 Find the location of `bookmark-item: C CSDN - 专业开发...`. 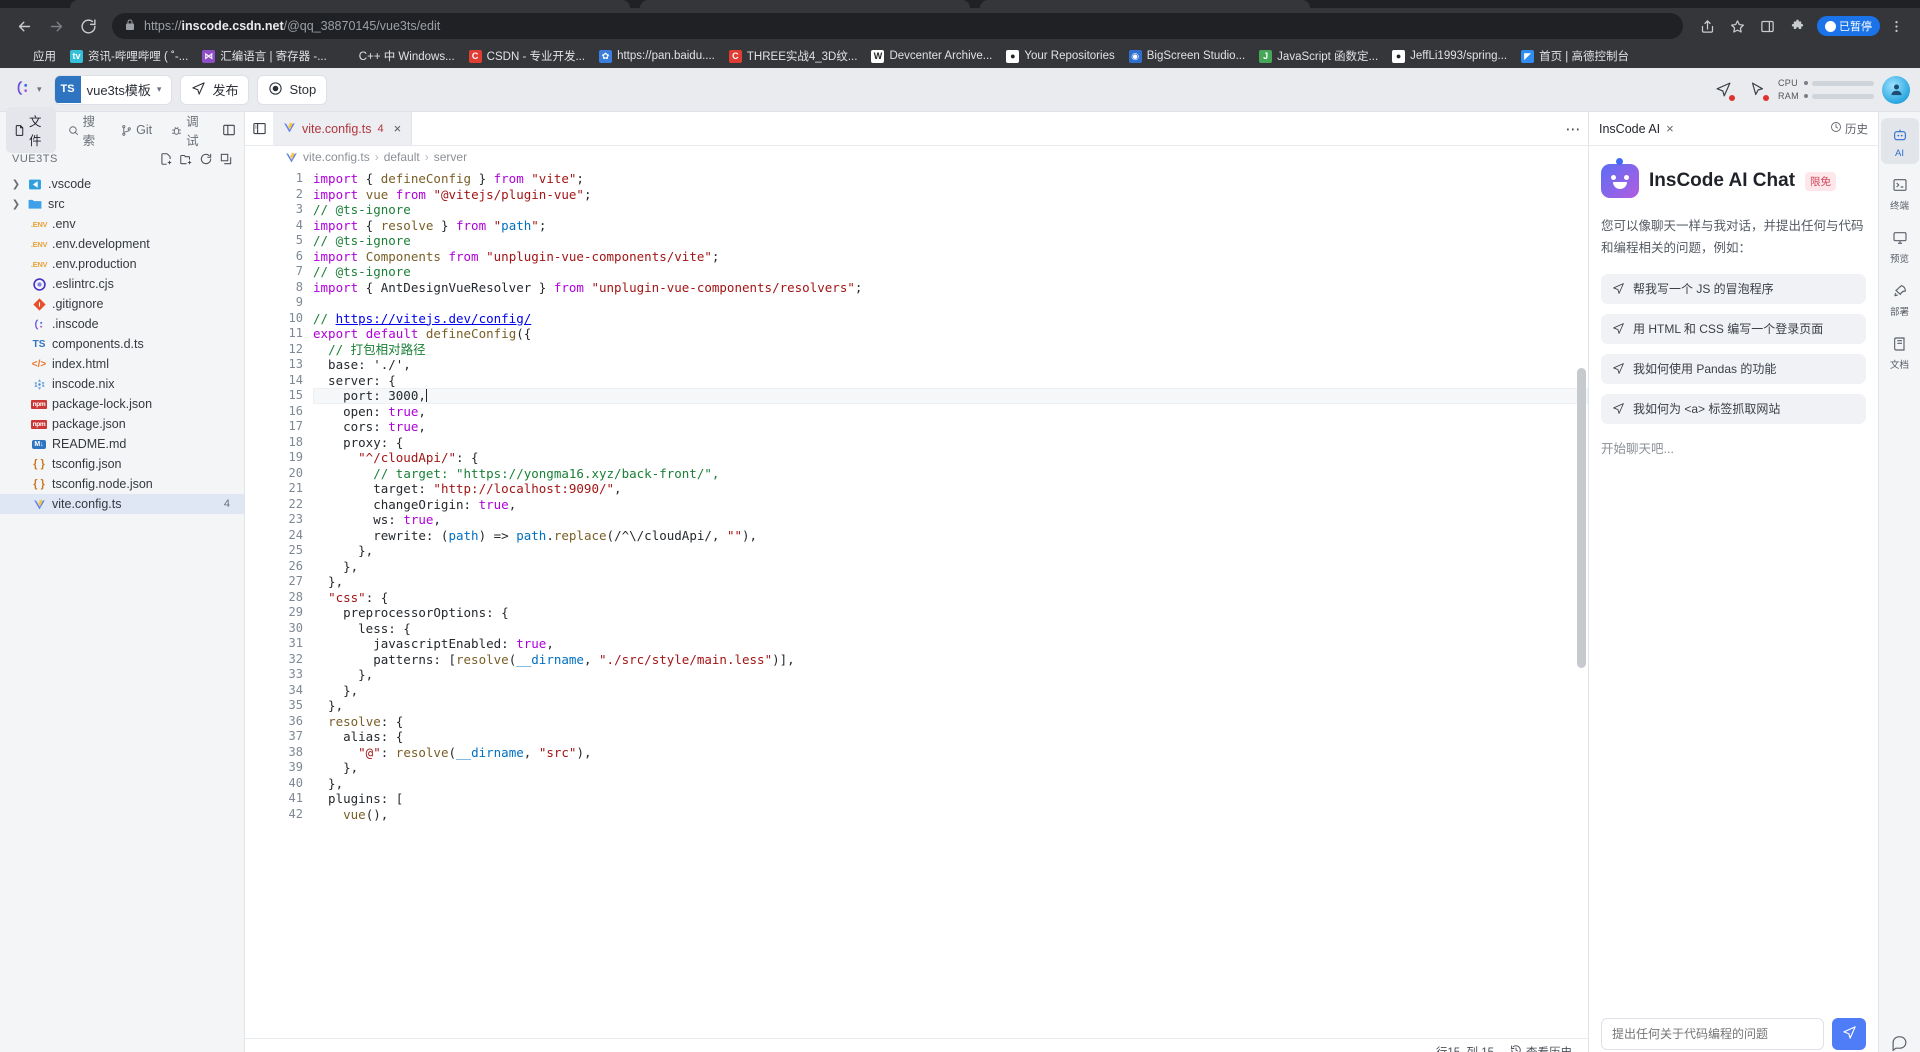

bookmark-item: C CSDN - 专业开发... is located at coordinates (527, 56).